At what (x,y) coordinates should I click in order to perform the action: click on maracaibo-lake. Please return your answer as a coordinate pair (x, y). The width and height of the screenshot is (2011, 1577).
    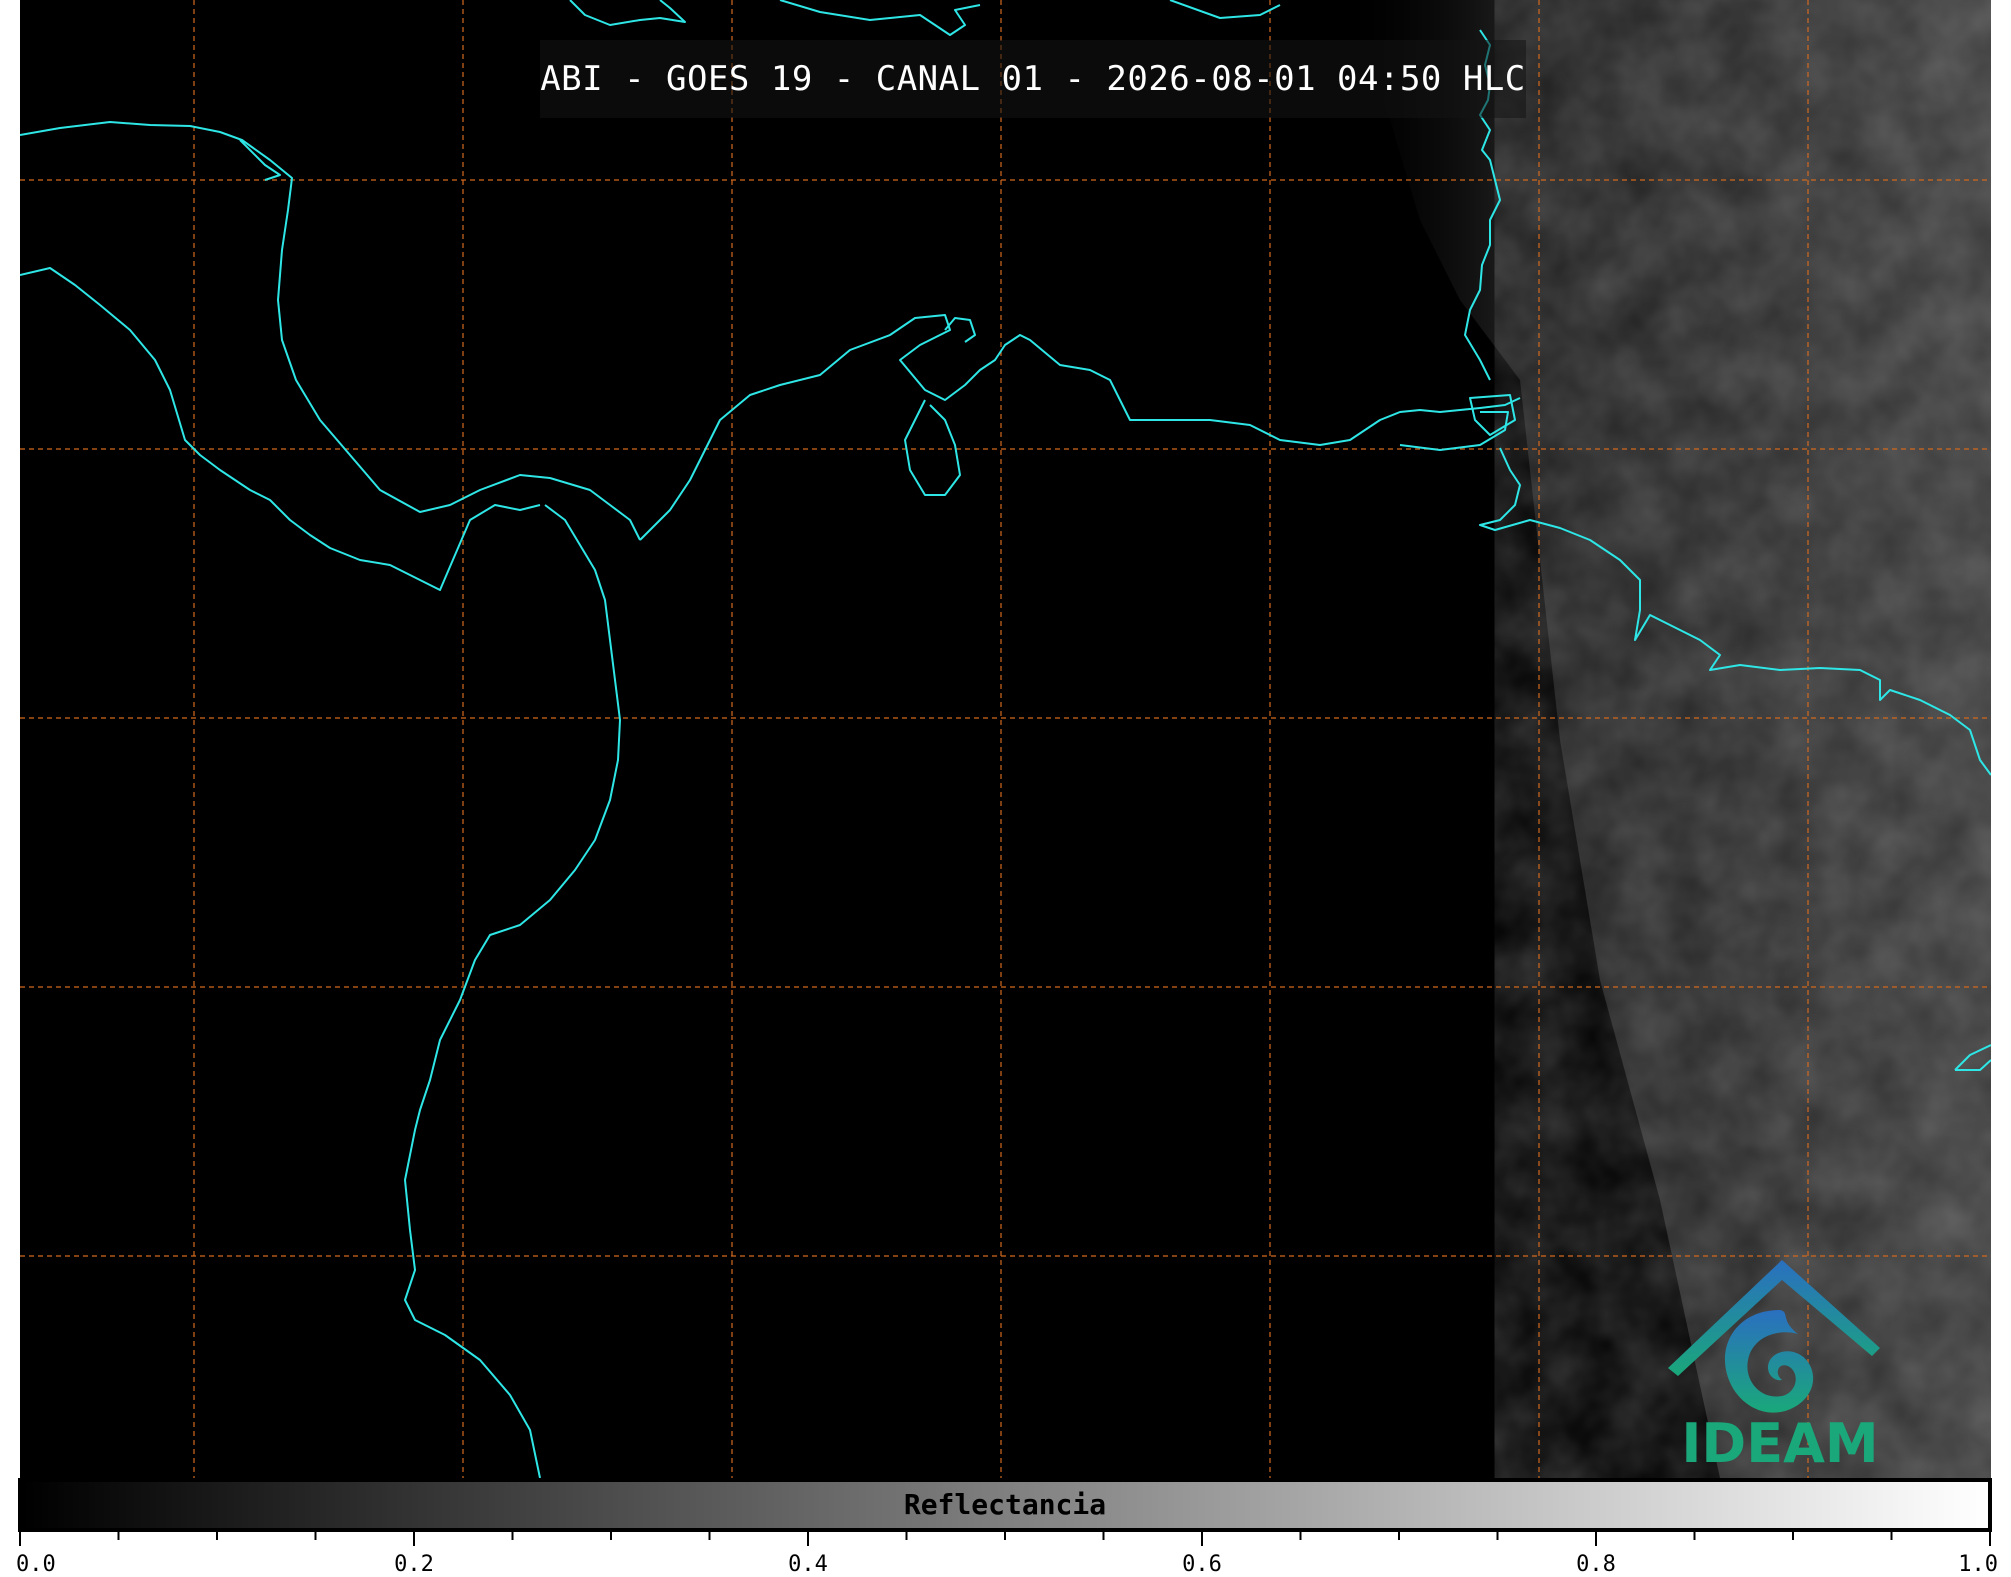
    Looking at the image, I should click on (932, 447).